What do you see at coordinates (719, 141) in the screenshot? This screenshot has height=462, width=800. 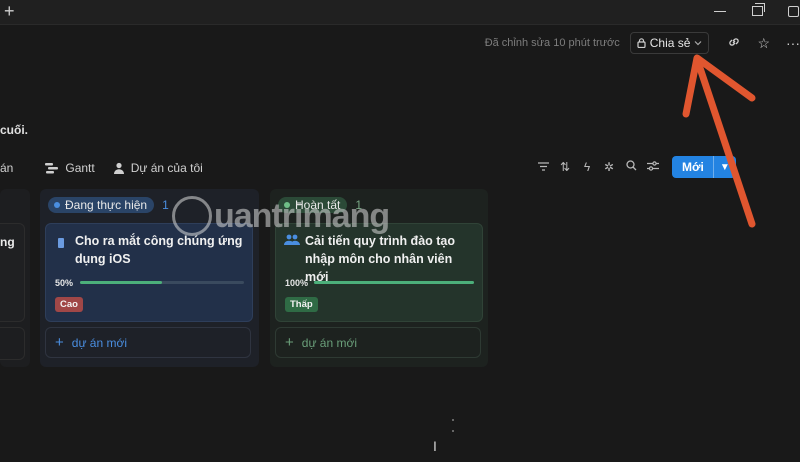 I see `annotation-arrow-icon` at bounding box center [719, 141].